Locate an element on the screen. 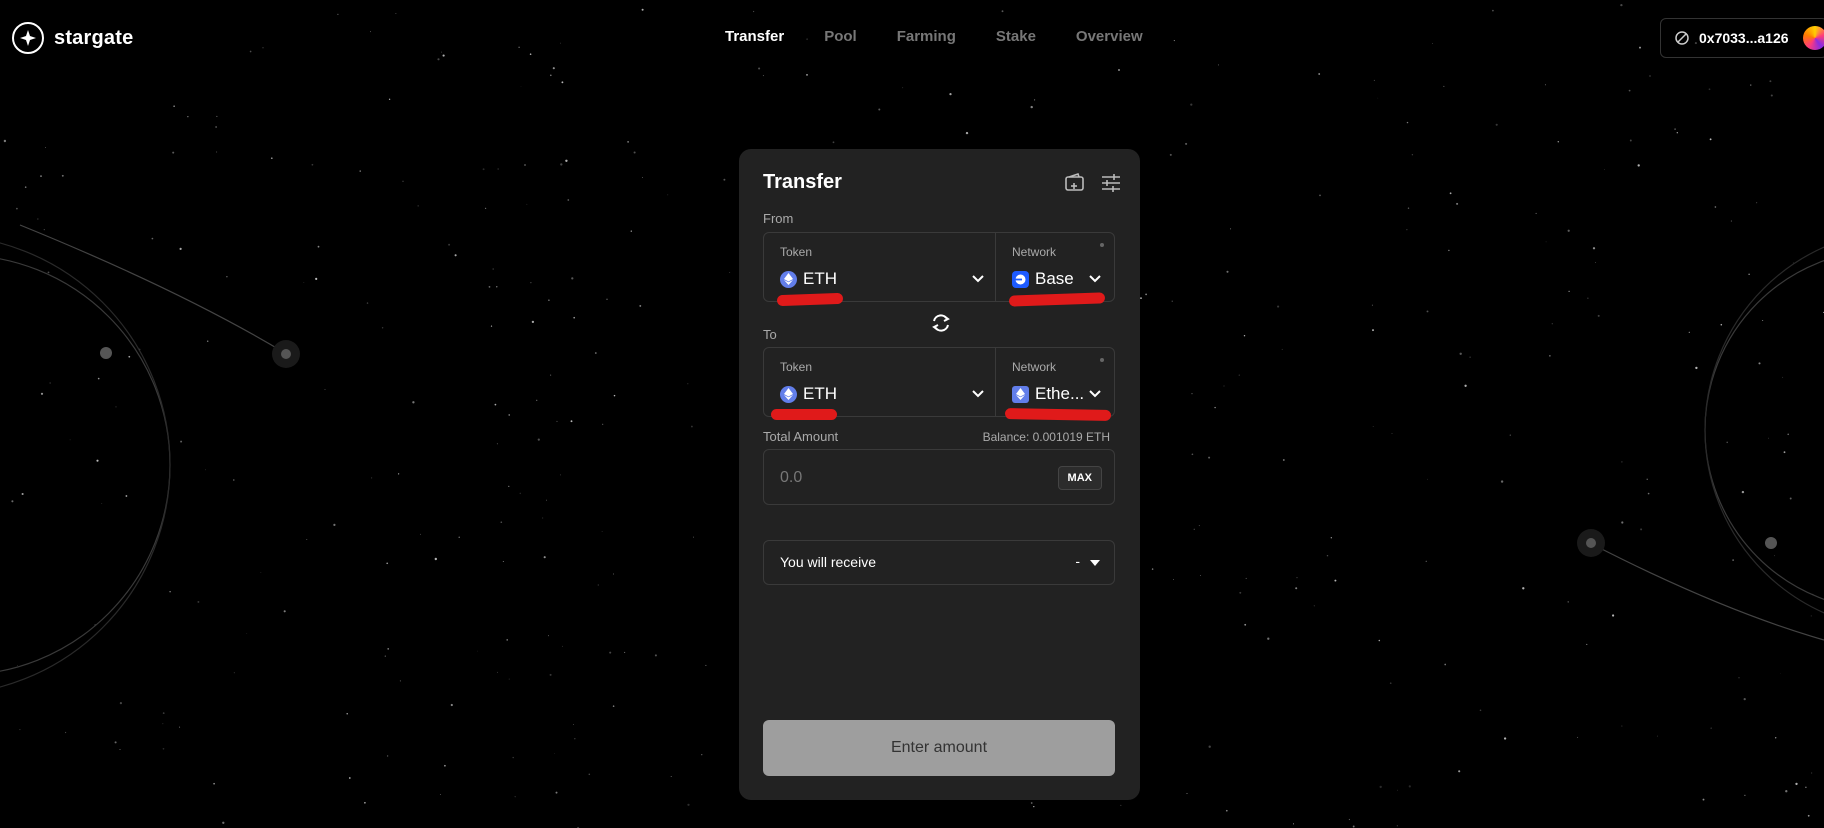 The height and width of the screenshot is (828, 1824). nav-overview: Overview is located at coordinates (1109, 36).